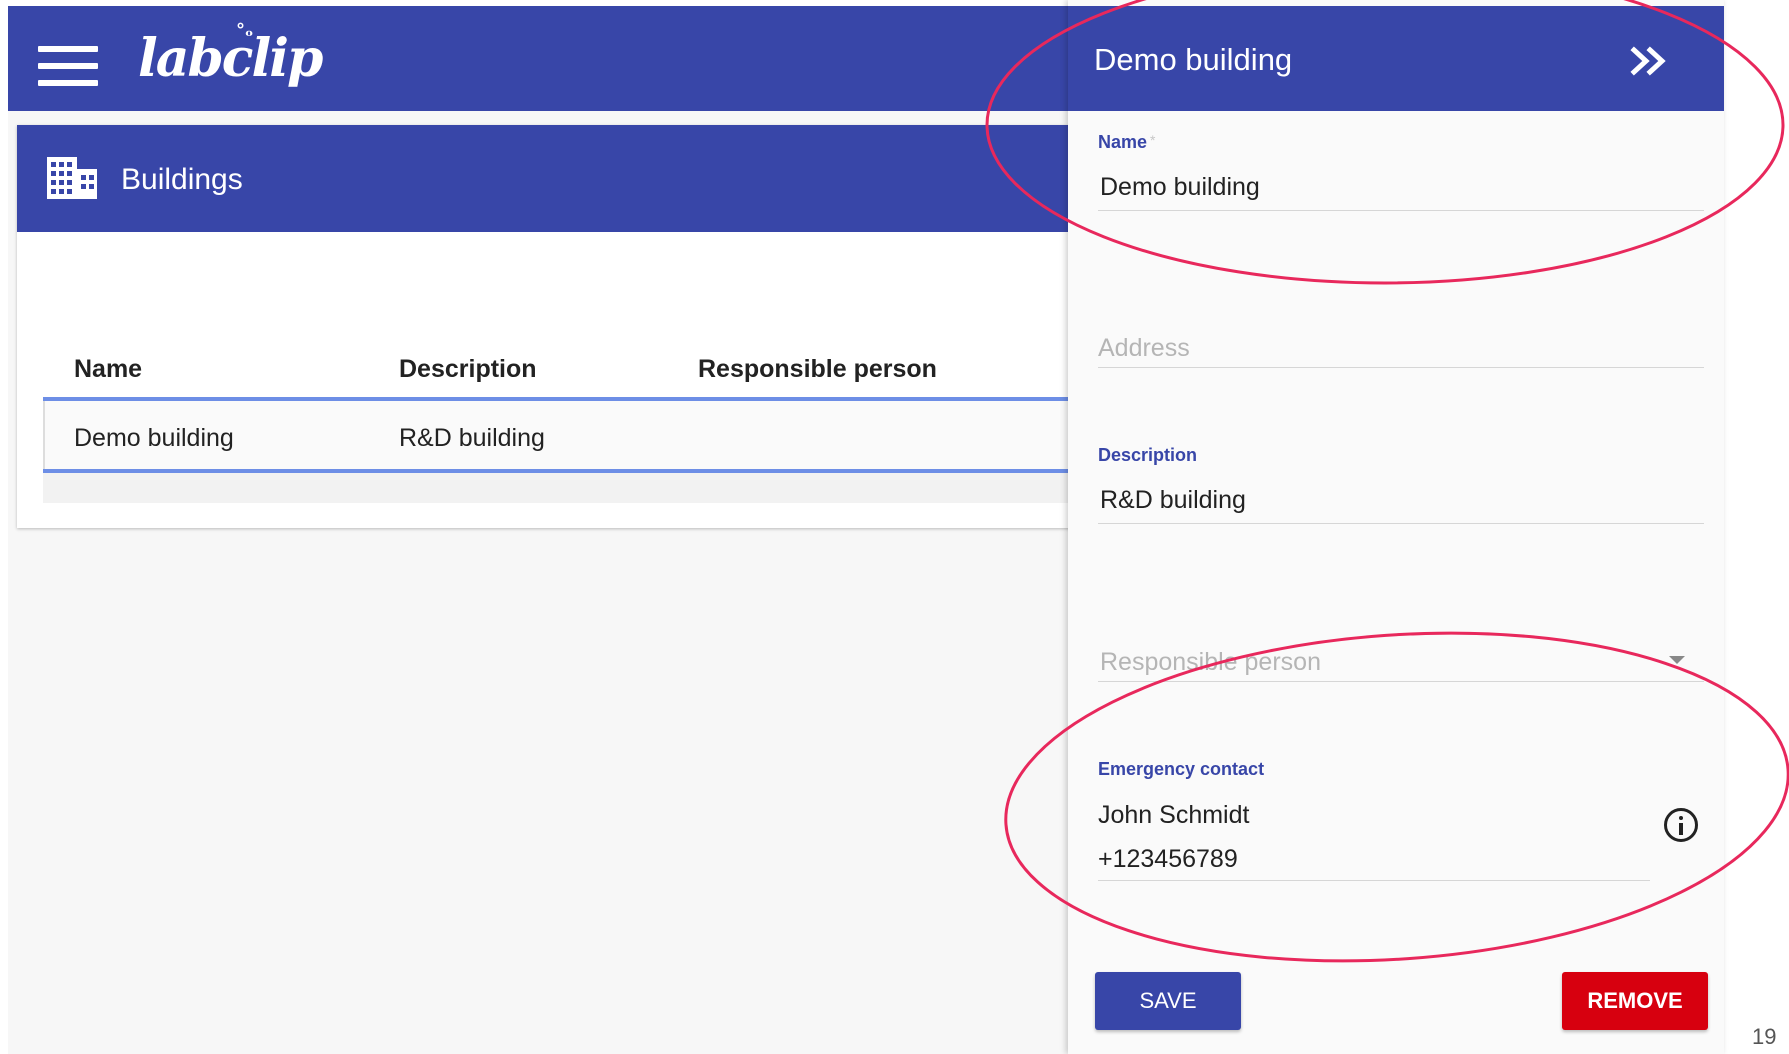  What do you see at coordinates (1677, 660) in the screenshot?
I see `dropdown-arrow-icon` at bounding box center [1677, 660].